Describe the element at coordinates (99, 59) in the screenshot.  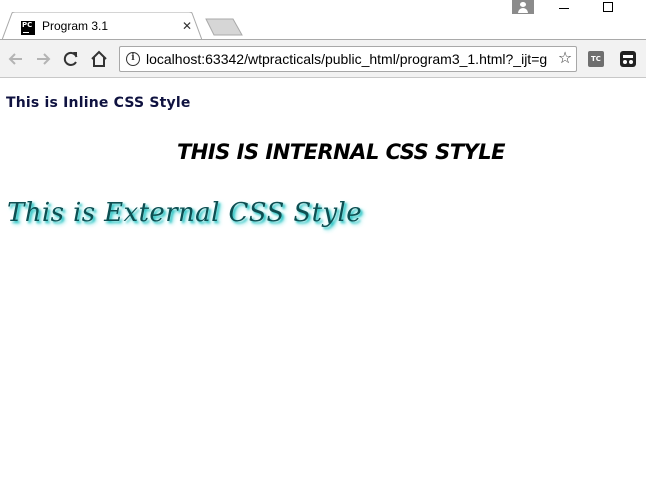
I see `home-icon` at that location.